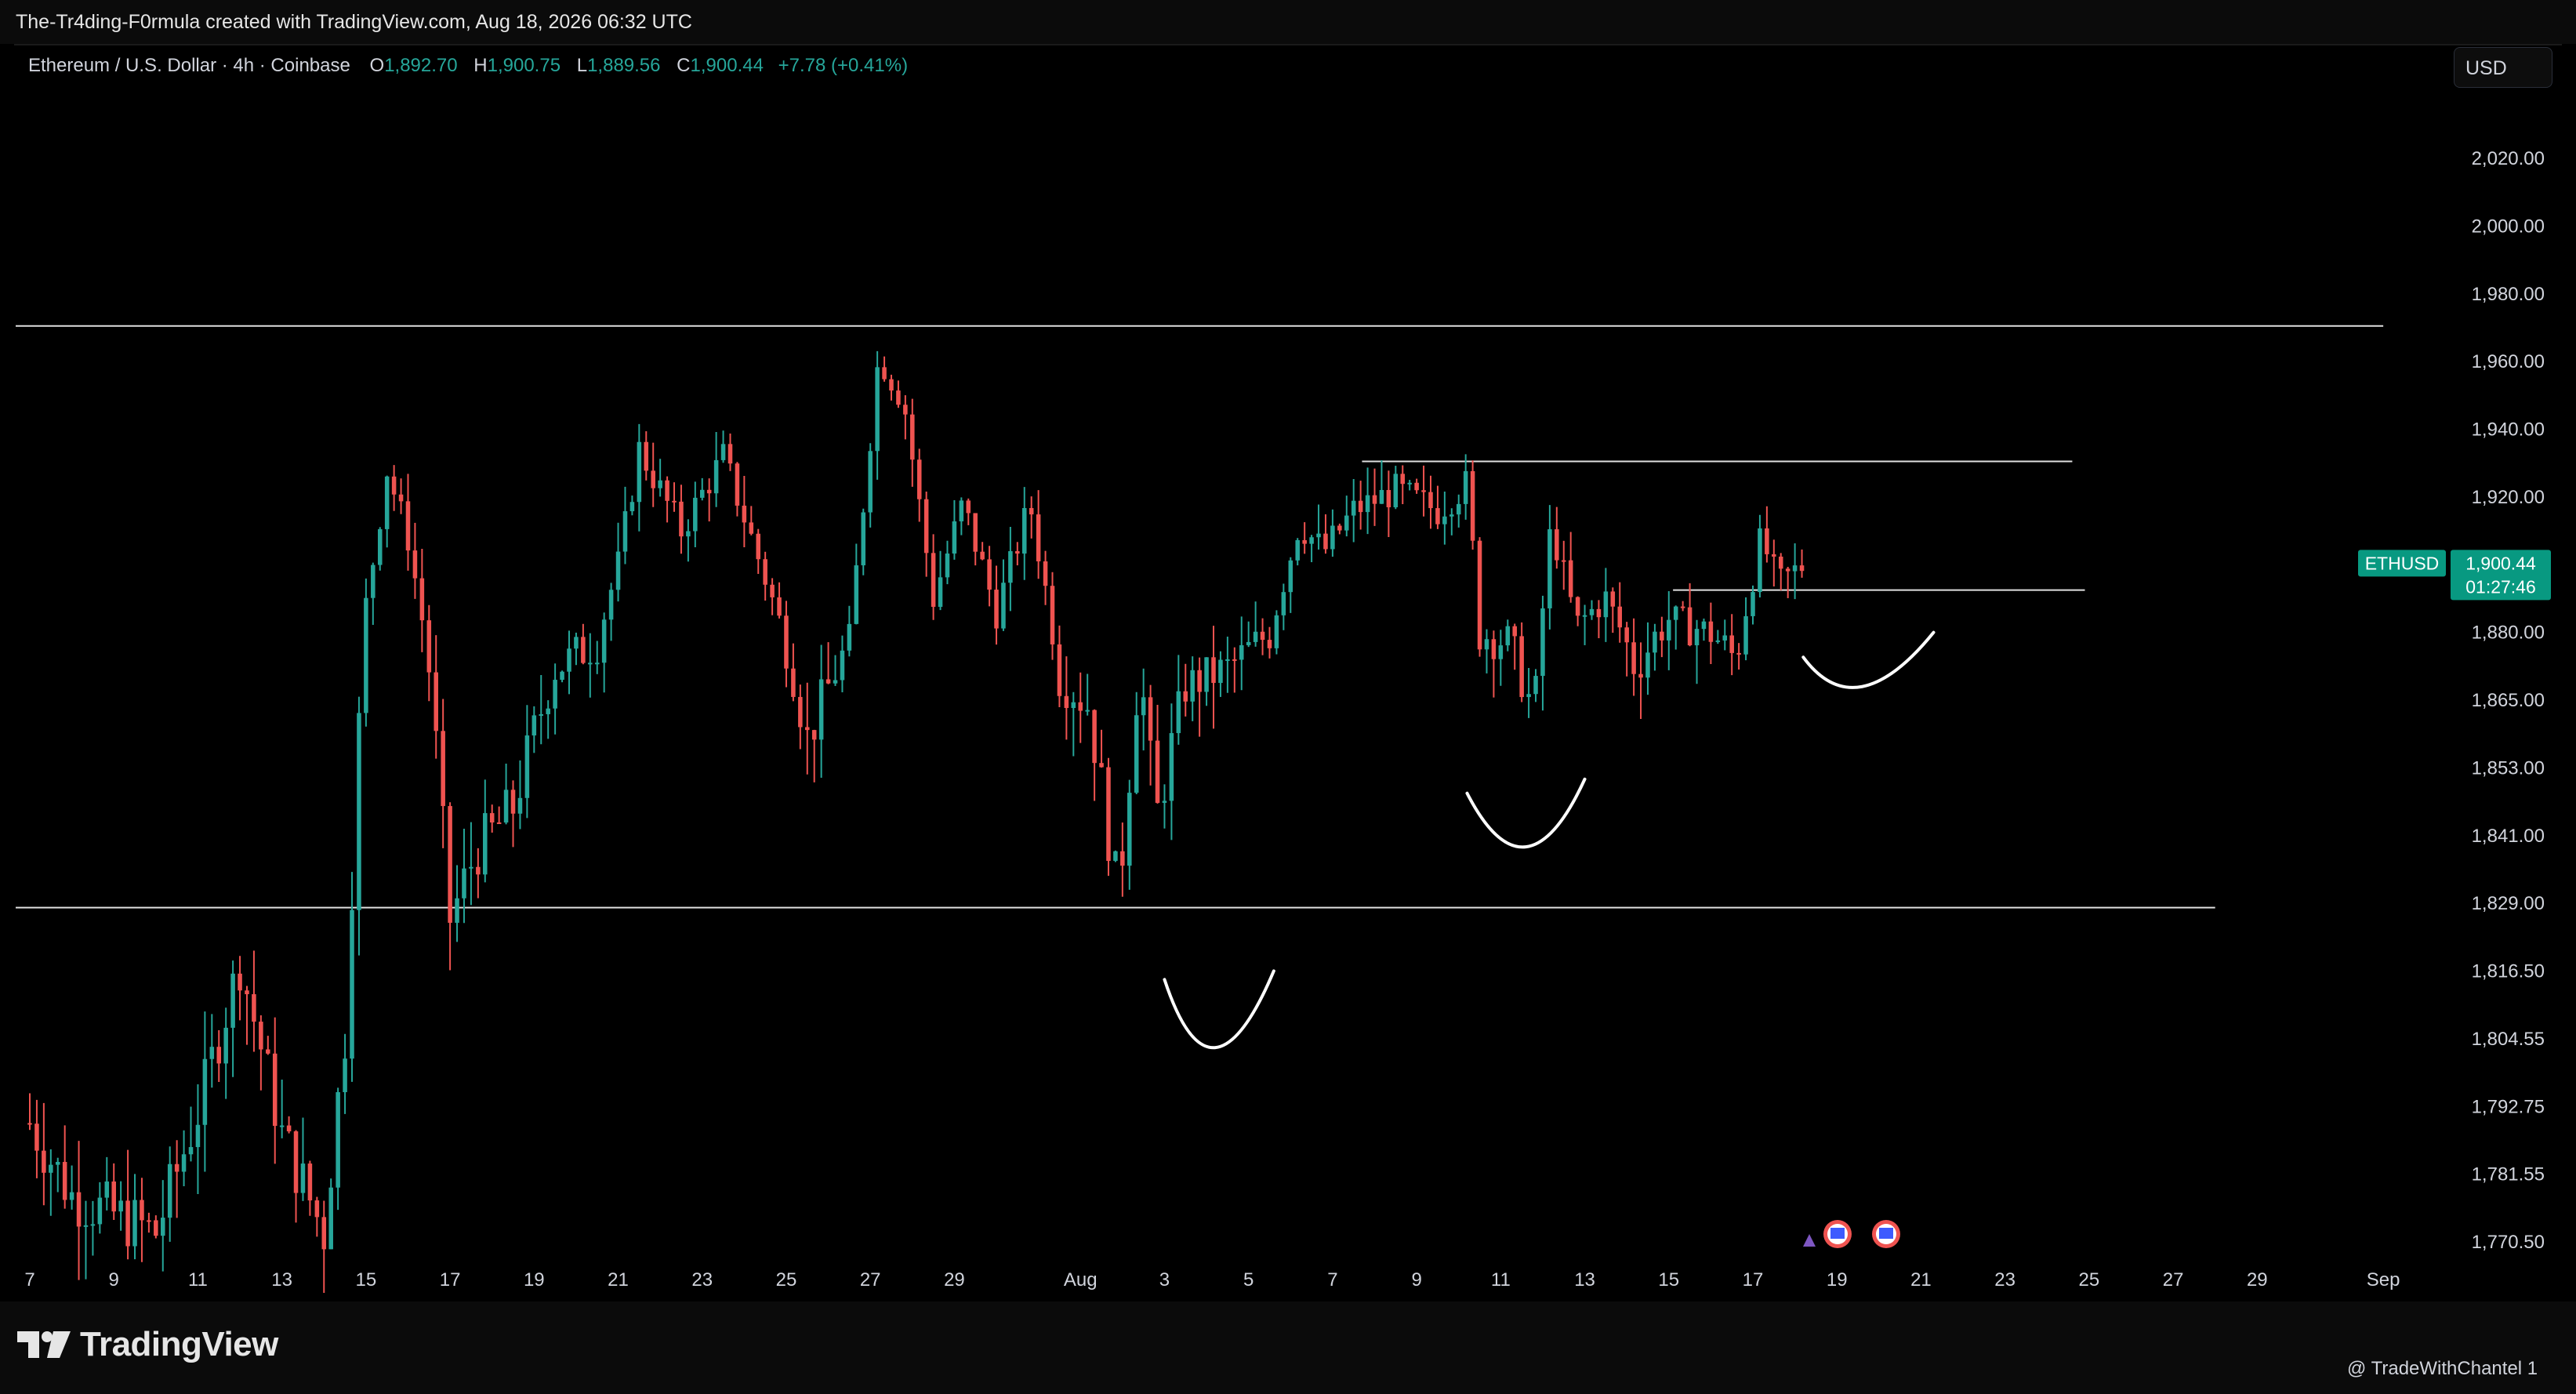  Describe the element at coordinates (189, 65) in the screenshot. I see `symbol-description: Ethereum / U.S. Dollar · 4h · Coinbase` at that location.